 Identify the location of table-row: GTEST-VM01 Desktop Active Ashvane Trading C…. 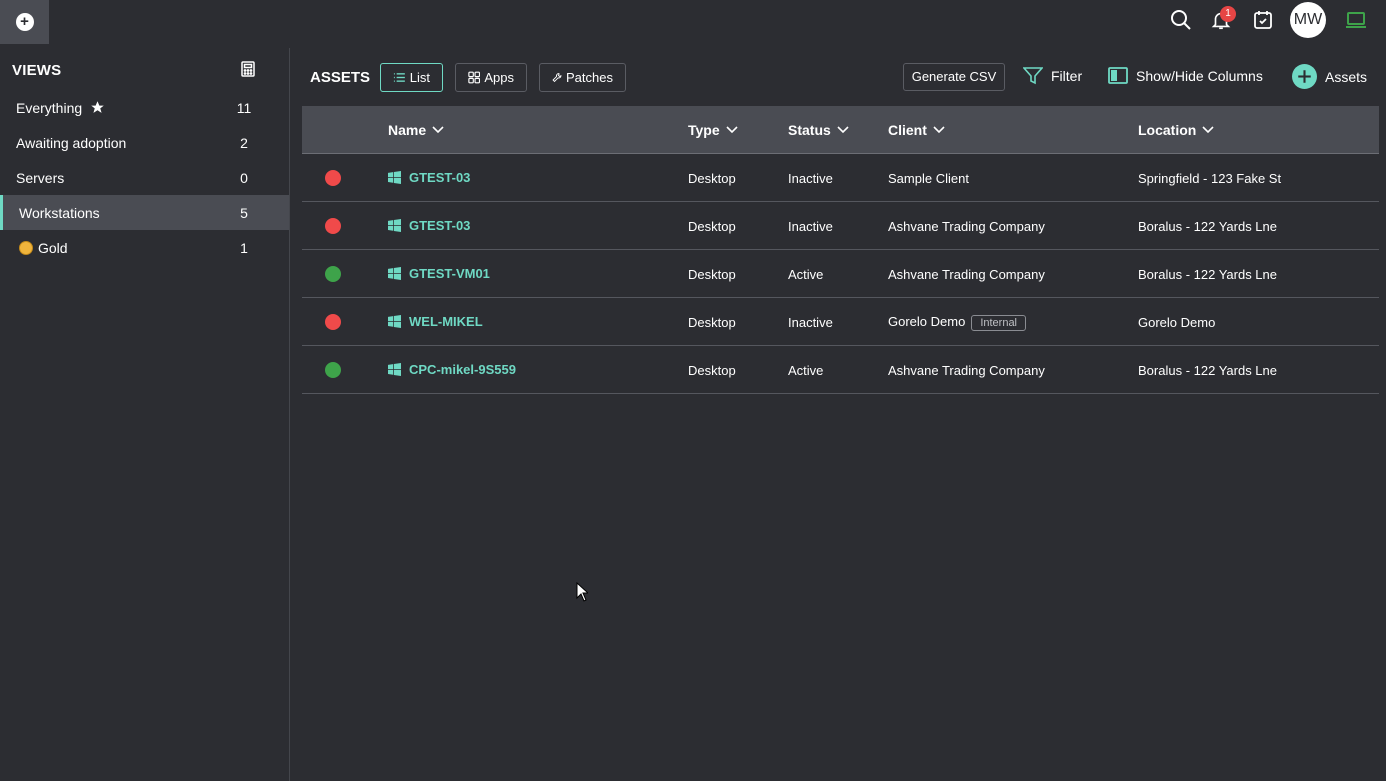
(840, 274).